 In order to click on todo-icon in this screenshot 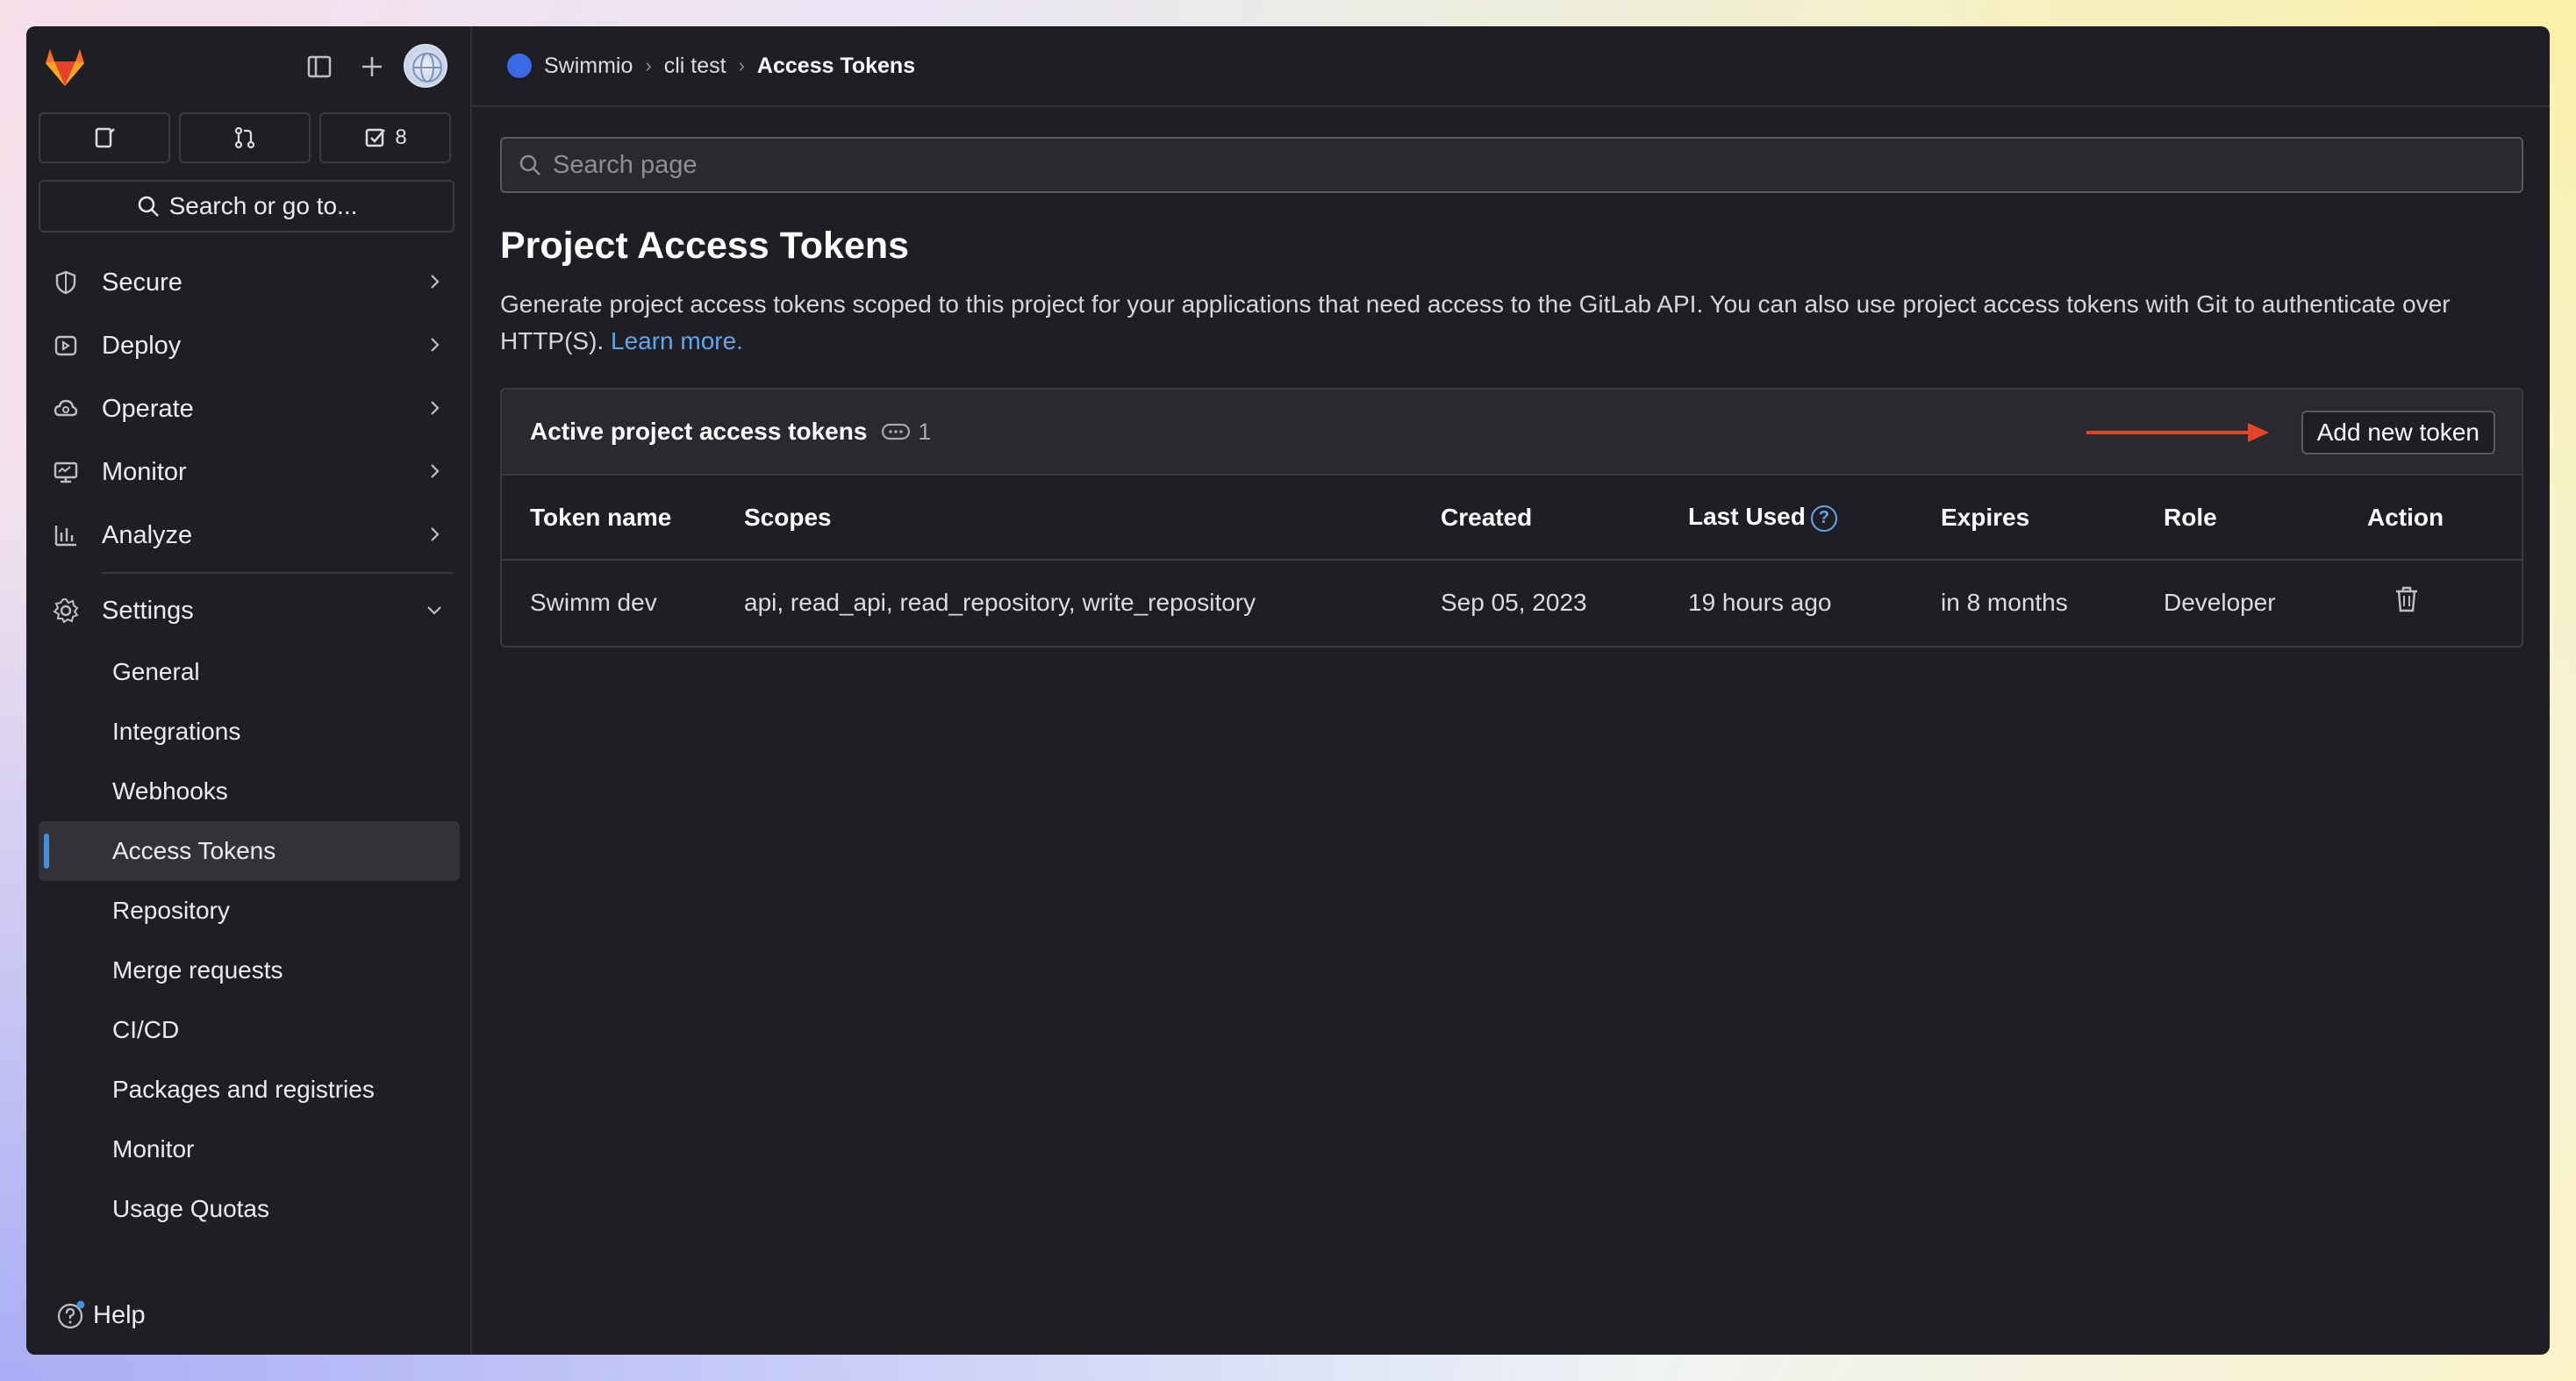, I will do `click(376, 138)`.